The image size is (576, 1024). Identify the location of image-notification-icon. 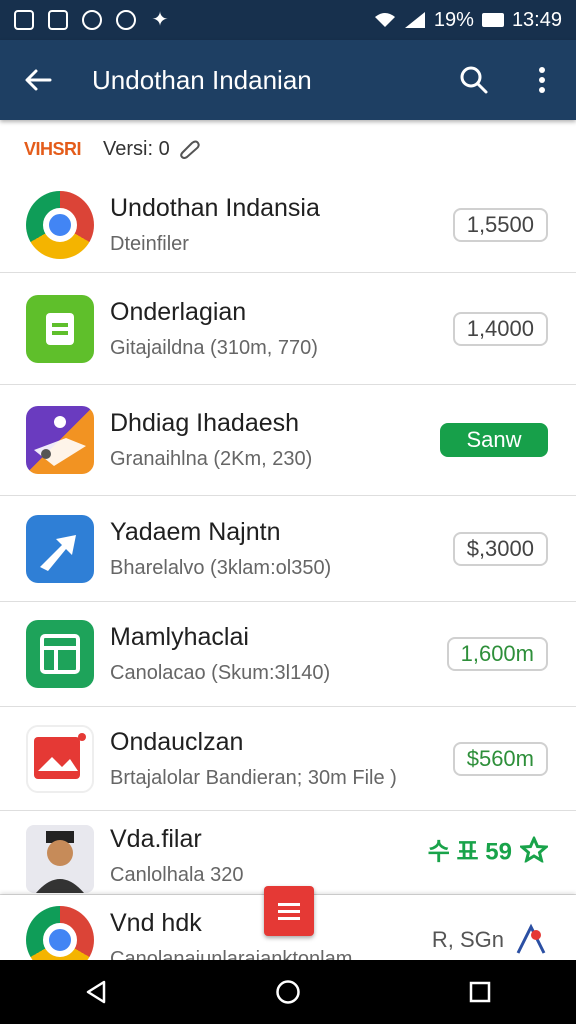
(24, 20).